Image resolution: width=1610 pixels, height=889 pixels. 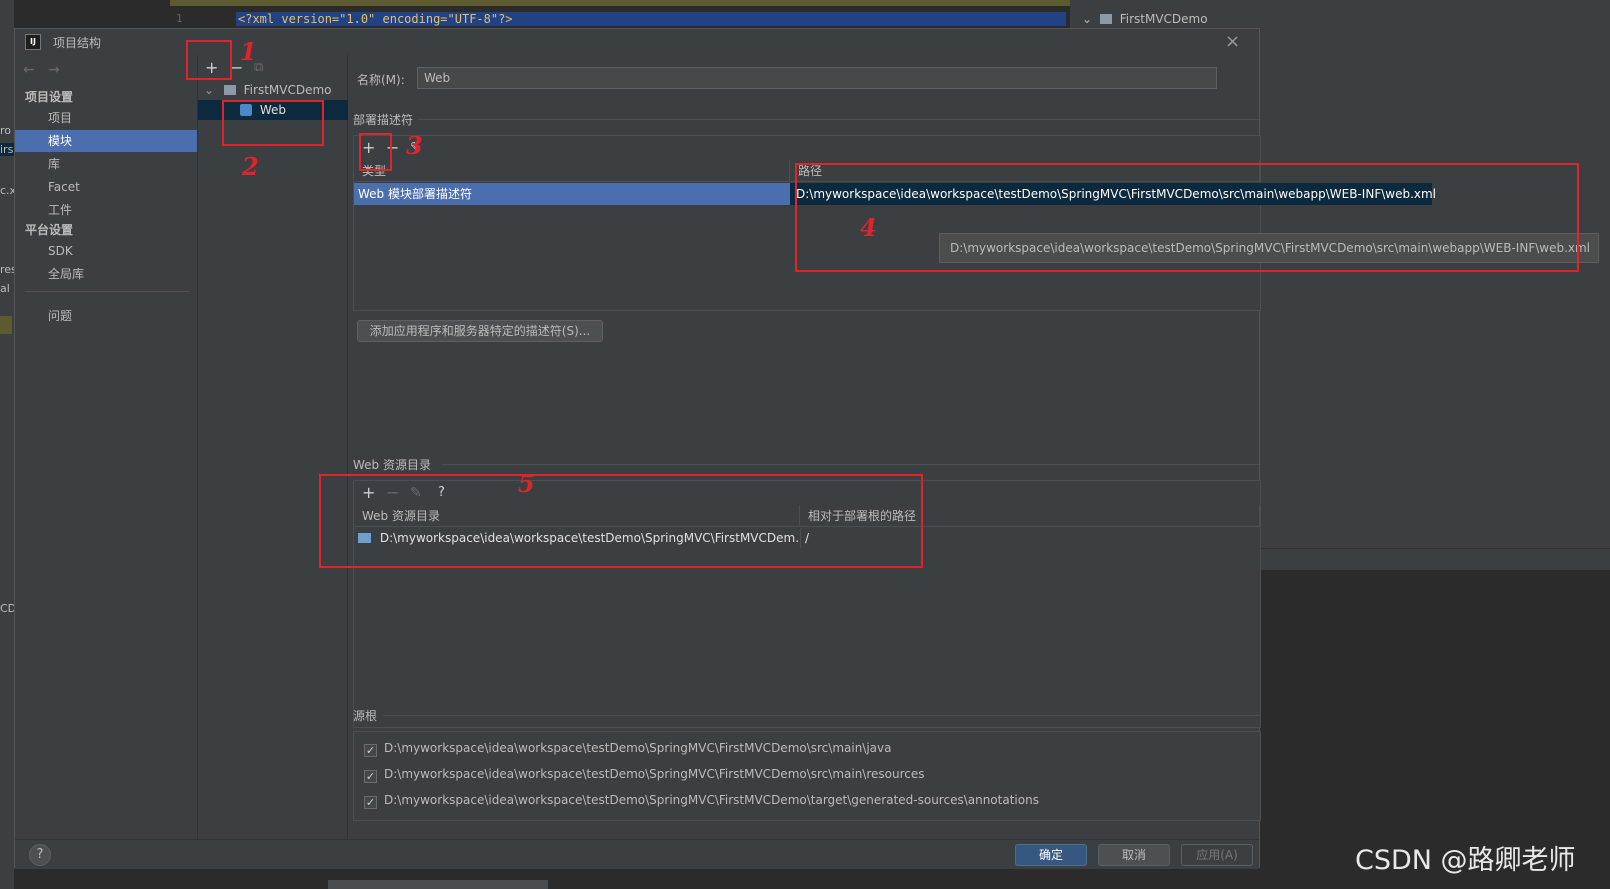 What do you see at coordinates (651, 19) in the screenshot?
I see `code-line: <?xml version="1.0" encoding="UTF-8"?>` at bounding box center [651, 19].